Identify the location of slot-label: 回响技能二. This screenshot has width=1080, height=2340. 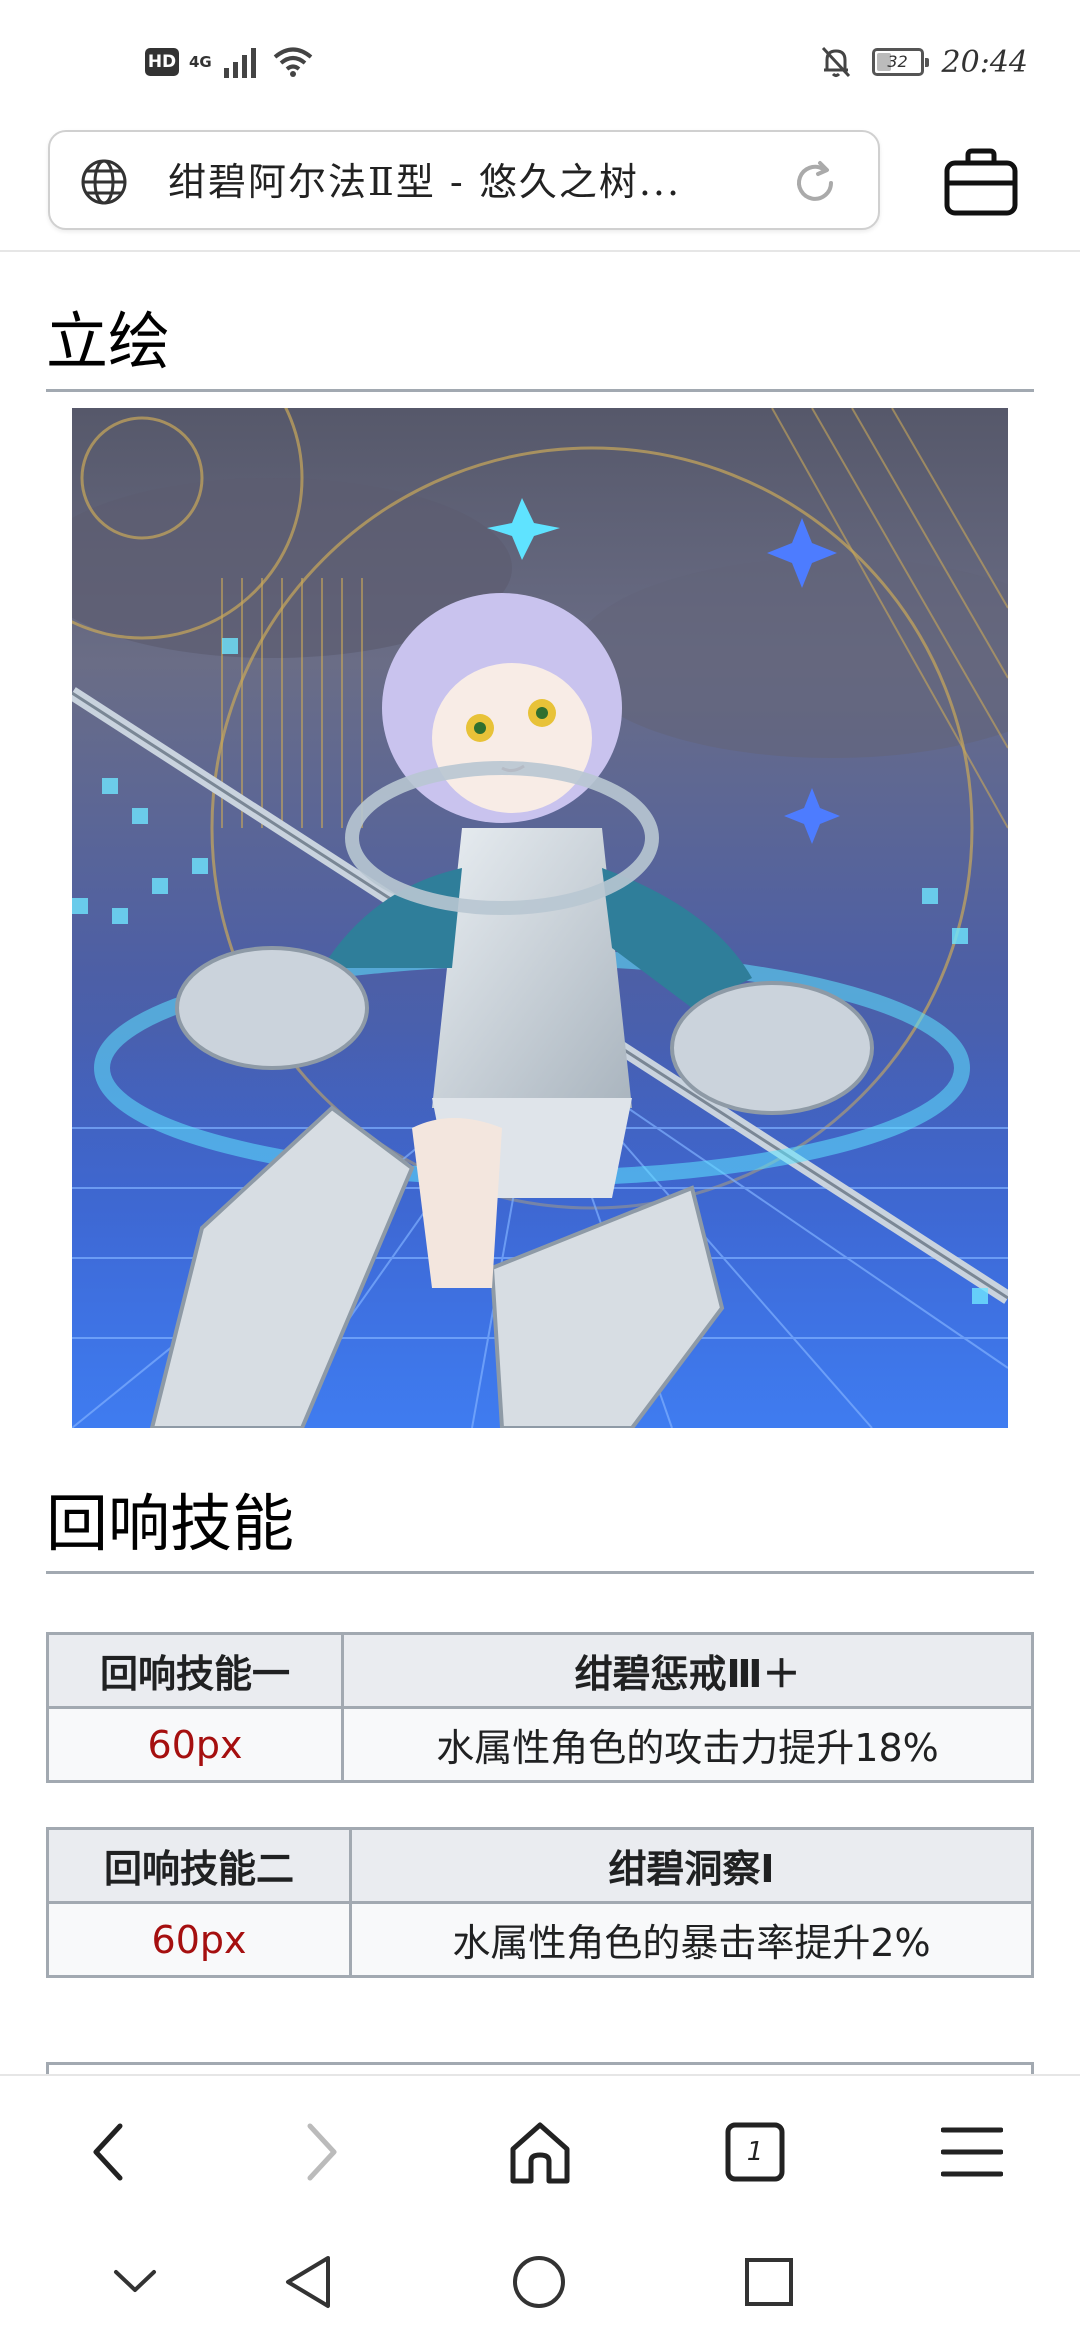
(199, 1865).